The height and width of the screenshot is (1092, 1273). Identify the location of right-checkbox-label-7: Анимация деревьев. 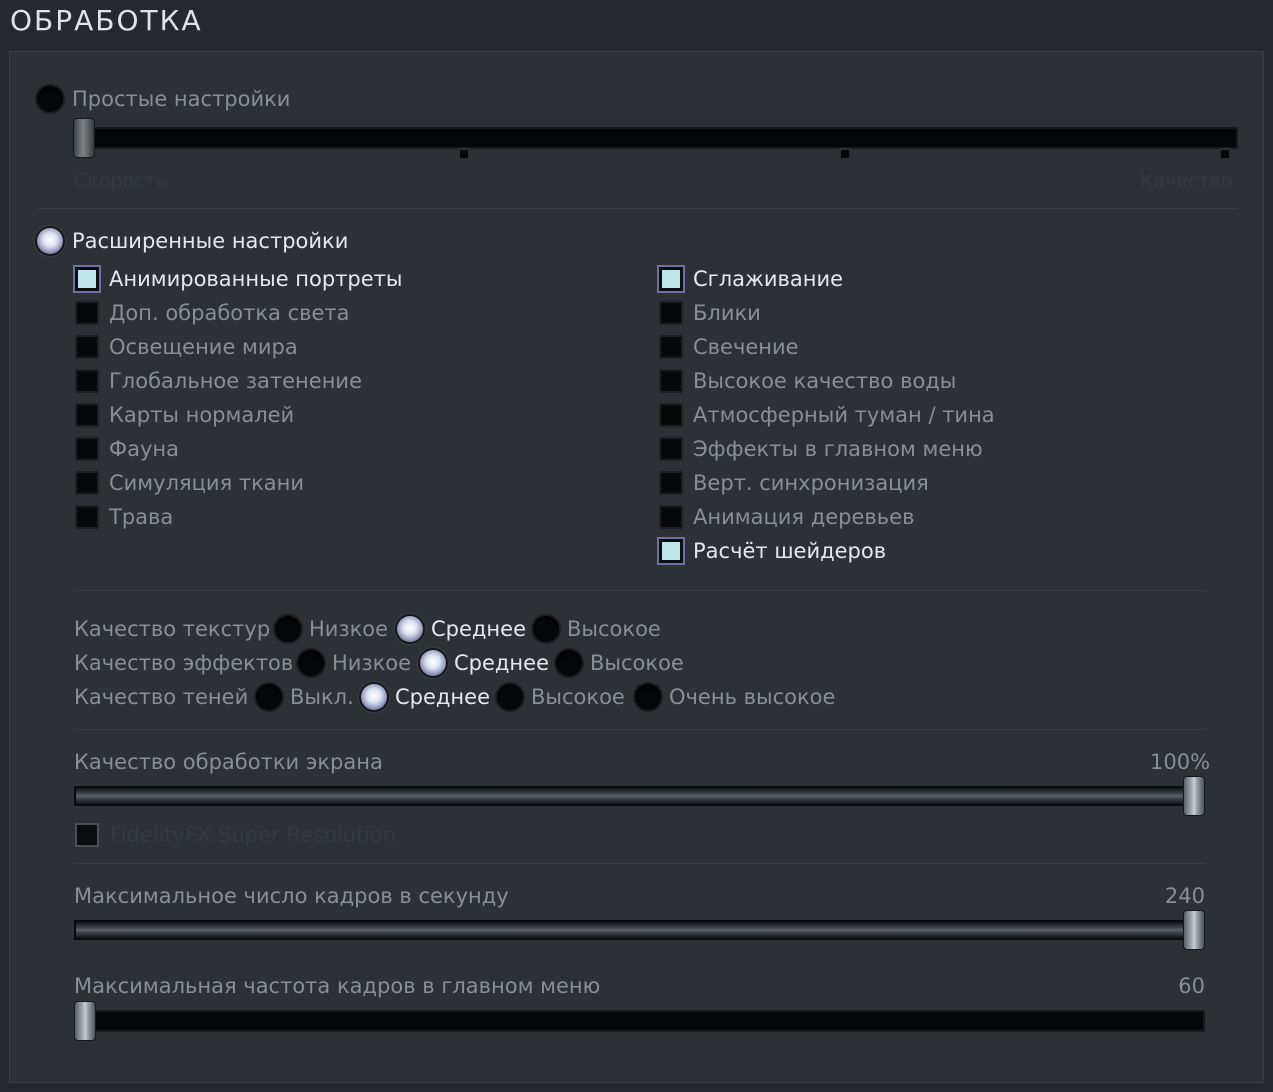
(804, 517).